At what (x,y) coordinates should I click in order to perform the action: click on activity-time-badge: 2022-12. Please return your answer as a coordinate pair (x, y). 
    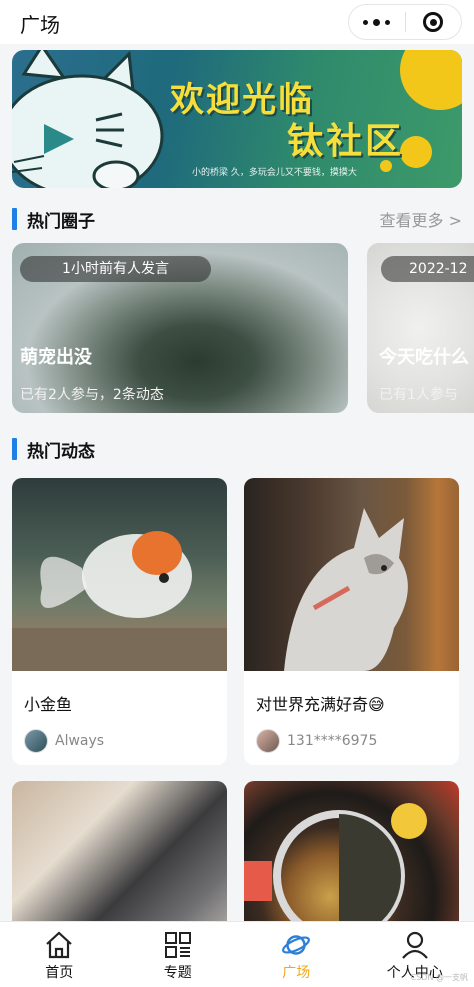
    Looking at the image, I should click on (427, 269).